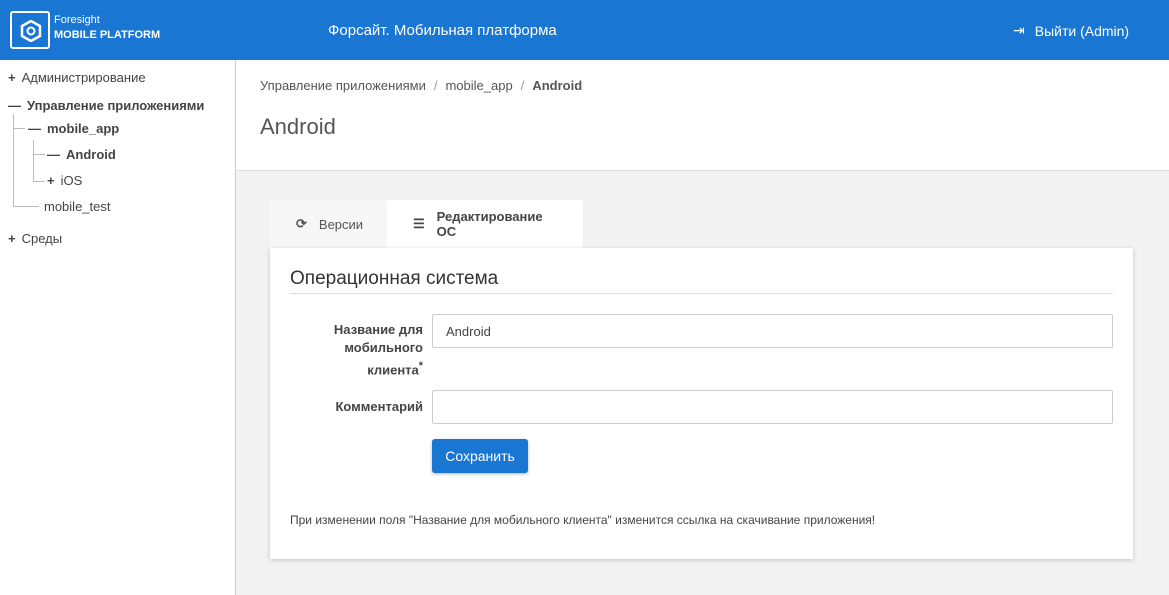  Describe the element at coordinates (298, 126) in the screenshot. I see `page-title: Android` at that location.